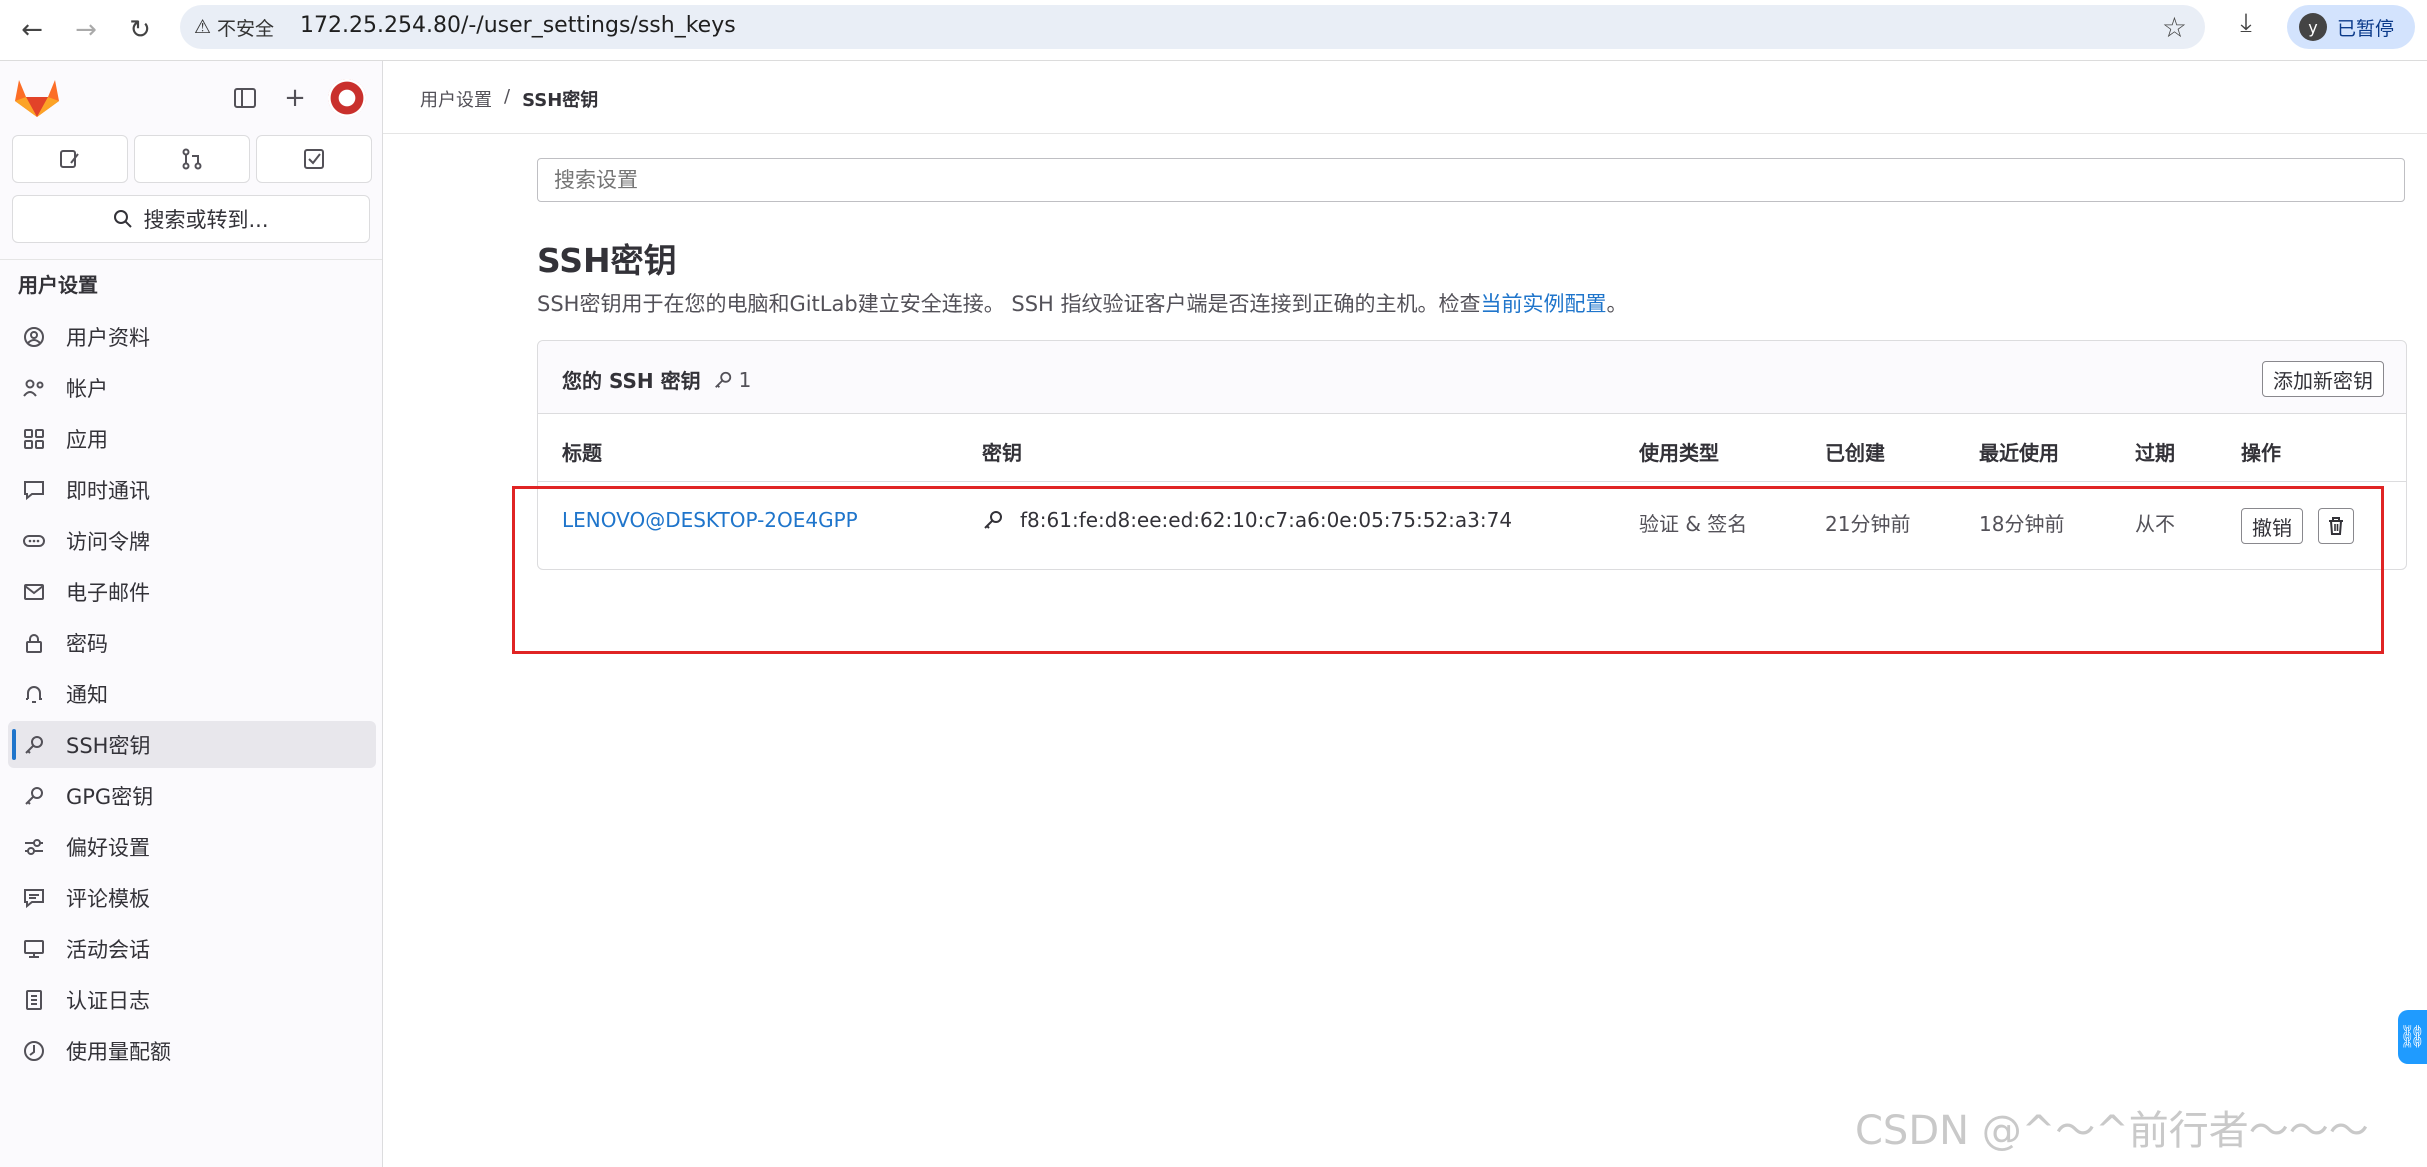  I want to click on gitlab-logo-icon, so click(37, 98).